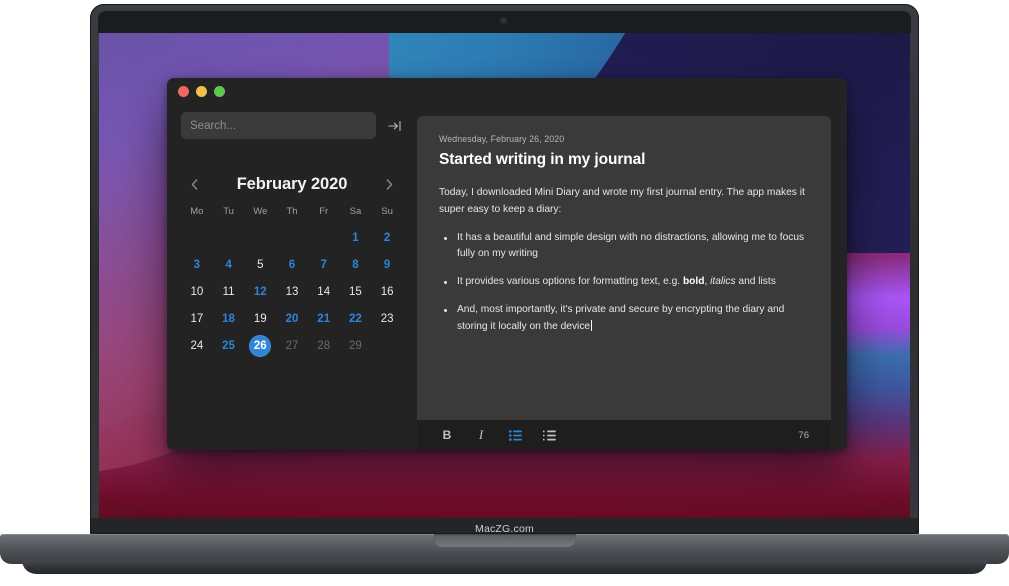 The height and width of the screenshot is (586, 1009). I want to click on calendar-day: 19, so click(260, 318).